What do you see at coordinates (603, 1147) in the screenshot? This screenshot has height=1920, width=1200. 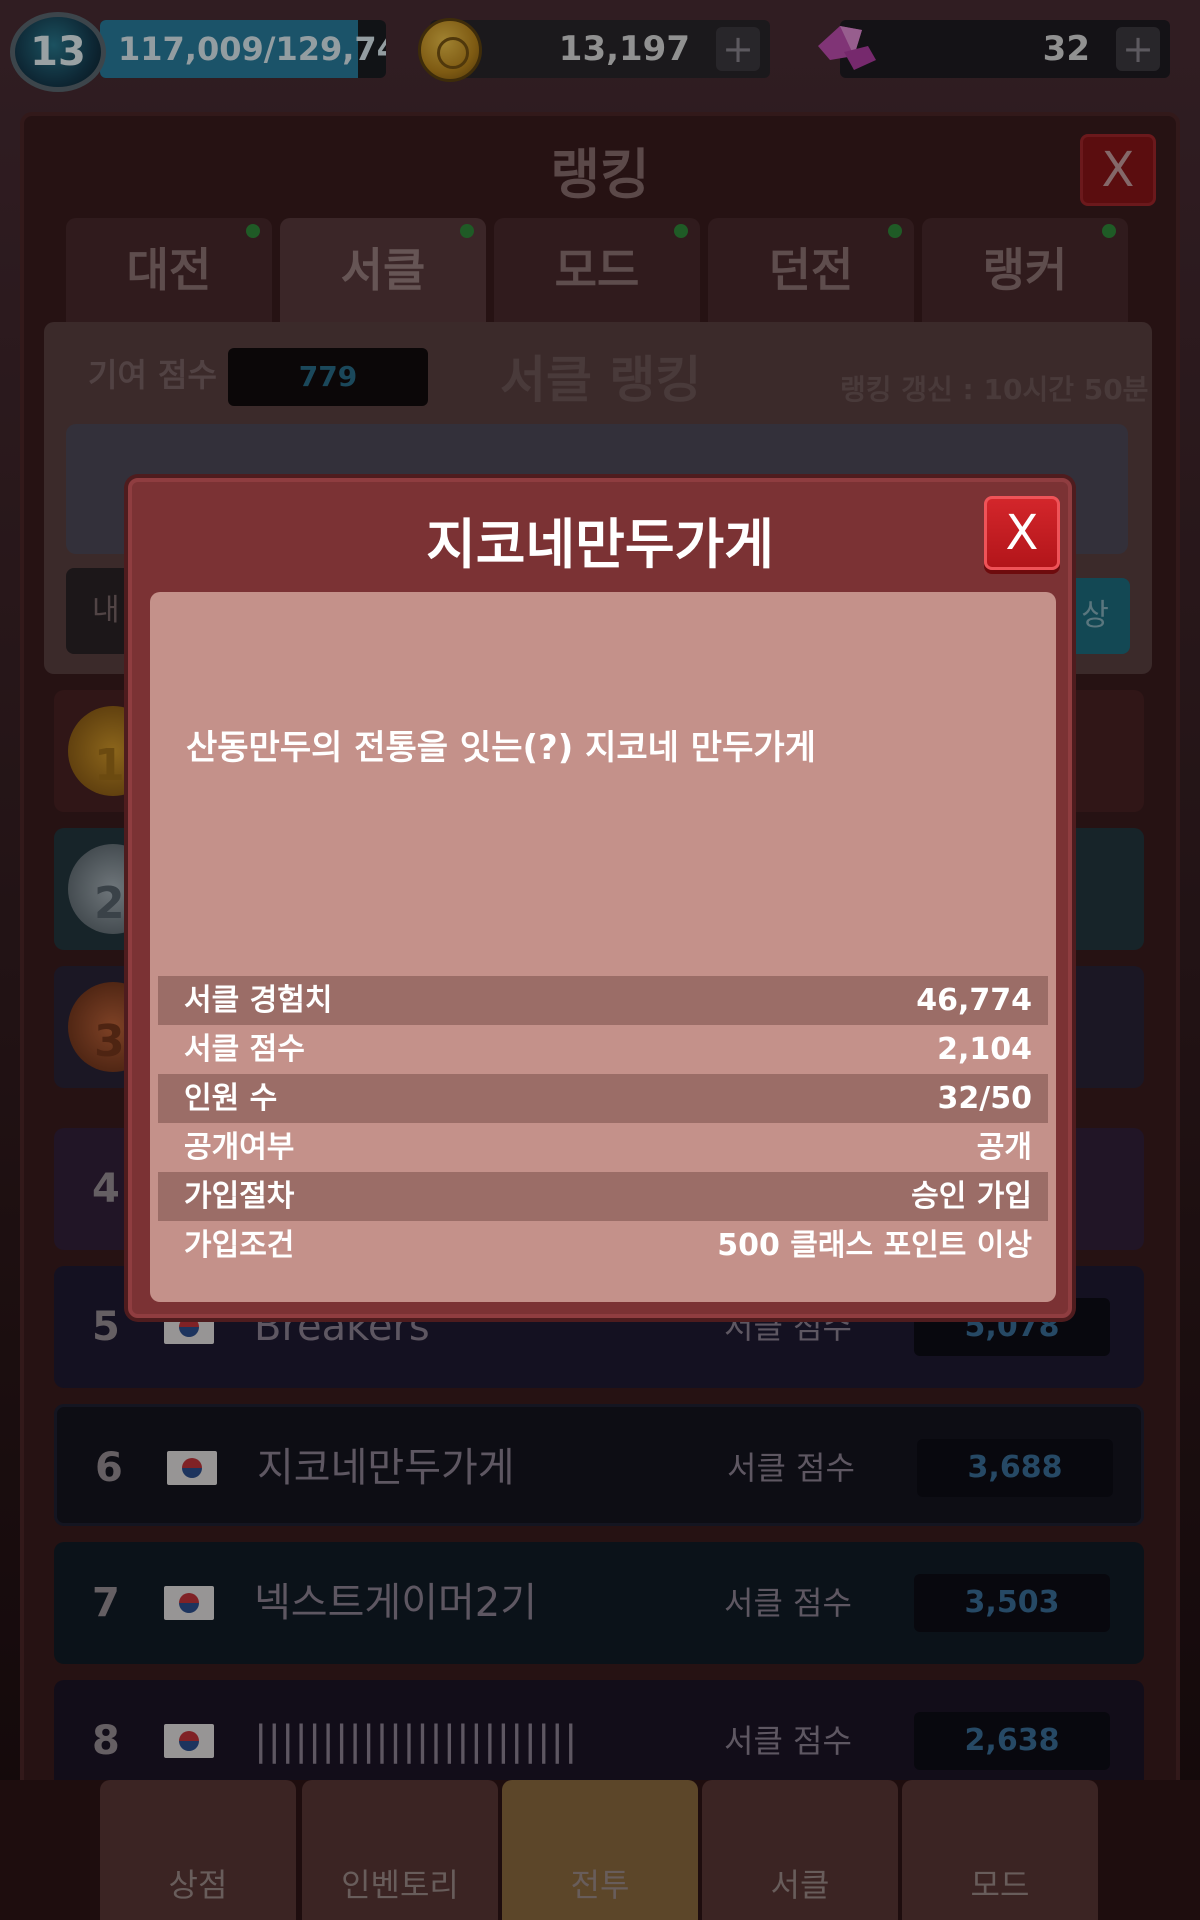 I see `info-row-visibility: 공개여부 공개` at bounding box center [603, 1147].